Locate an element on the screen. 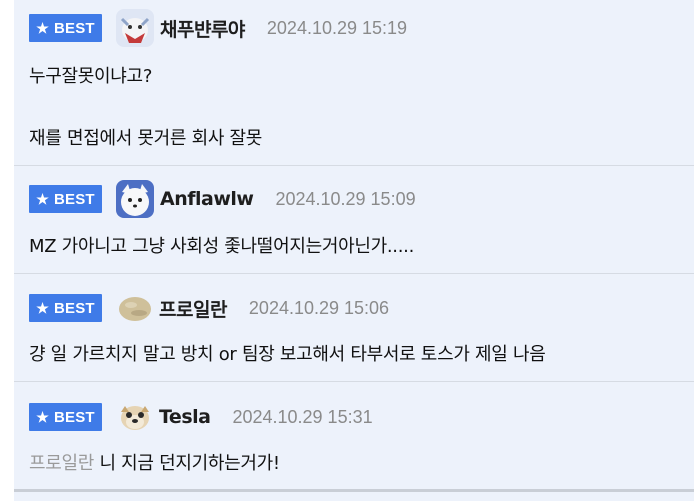 This screenshot has height=501, width=694. mention-link: 프로일란 is located at coordinates (61, 463).